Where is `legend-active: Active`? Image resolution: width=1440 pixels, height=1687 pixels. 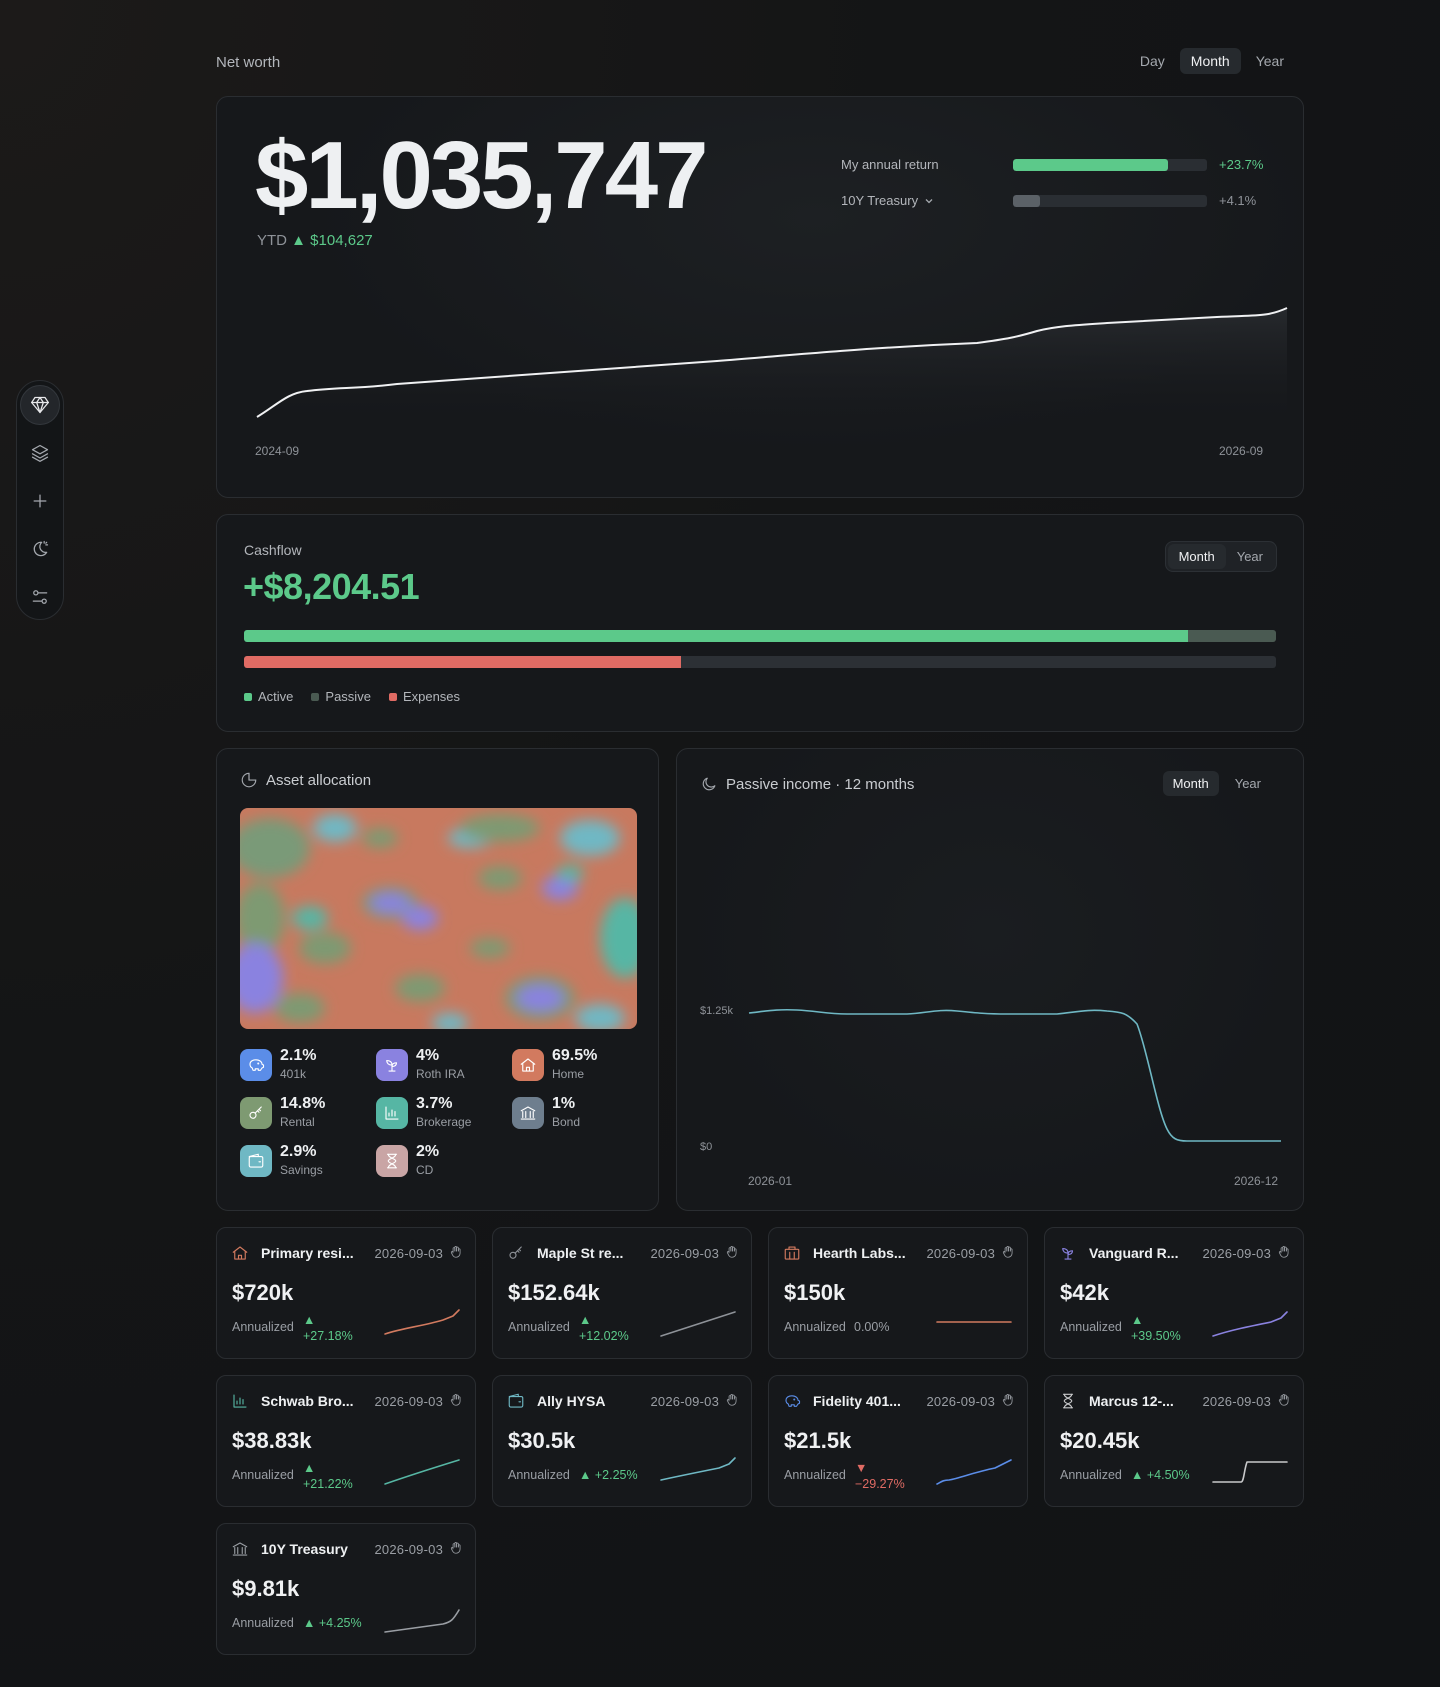
legend-active: Active is located at coordinates (268, 696).